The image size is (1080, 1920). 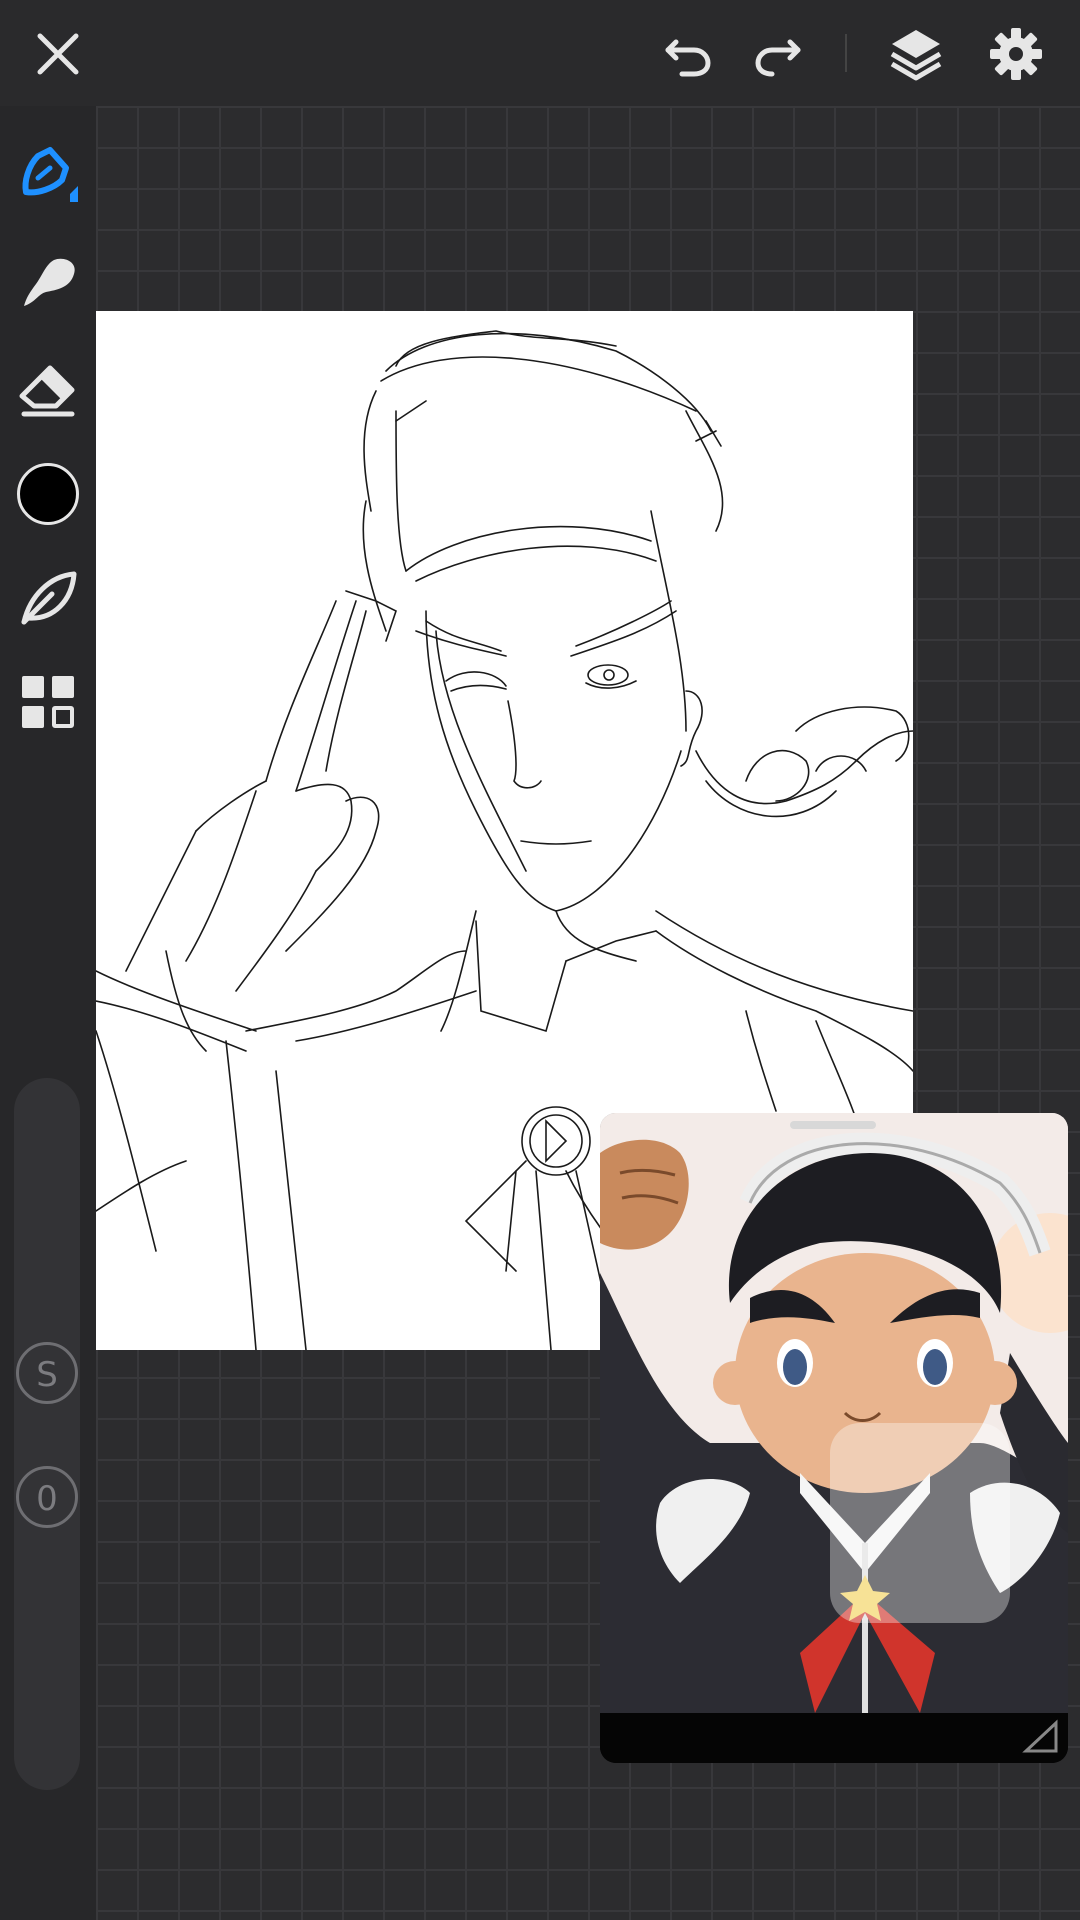 I want to click on redo-button, so click(x=778, y=54).